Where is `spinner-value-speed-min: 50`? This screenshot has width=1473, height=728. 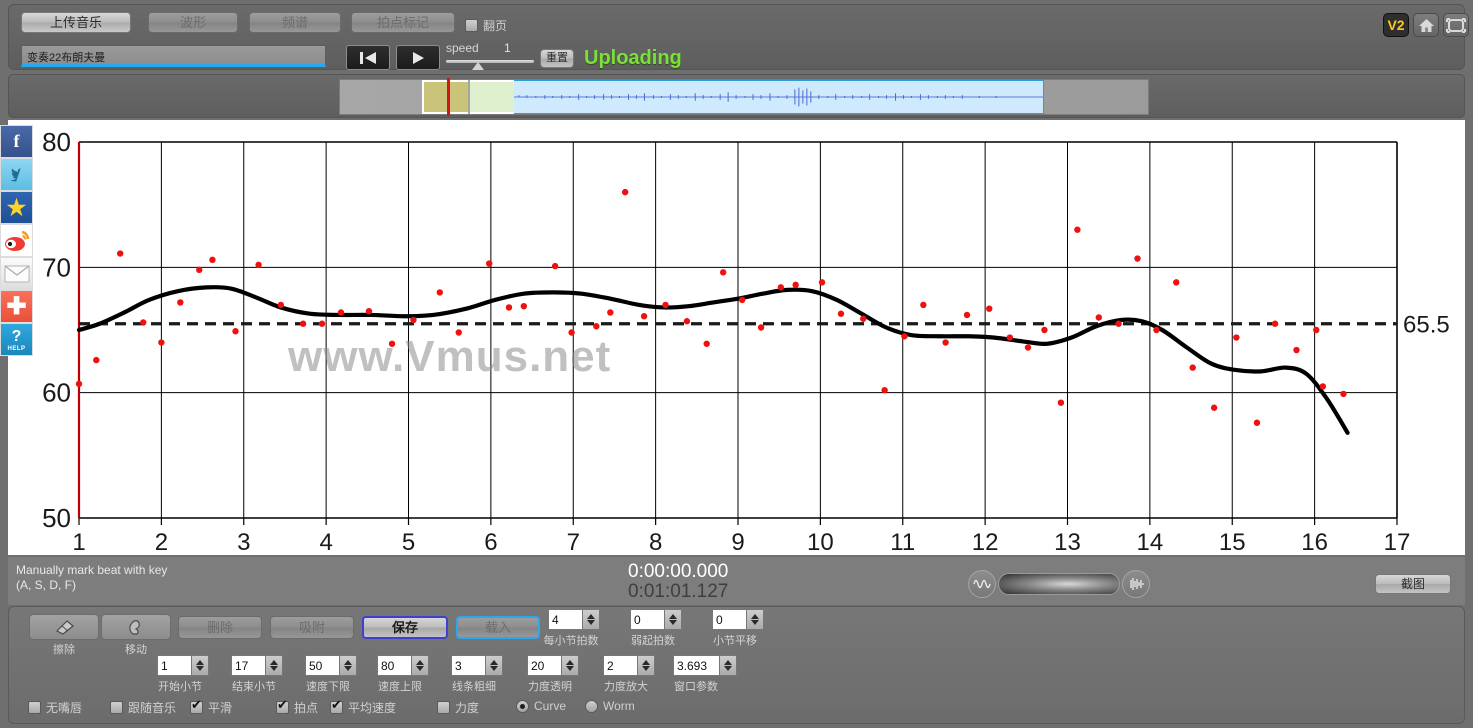
spinner-value-speed-min: 50 is located at coordinates (322, 665).